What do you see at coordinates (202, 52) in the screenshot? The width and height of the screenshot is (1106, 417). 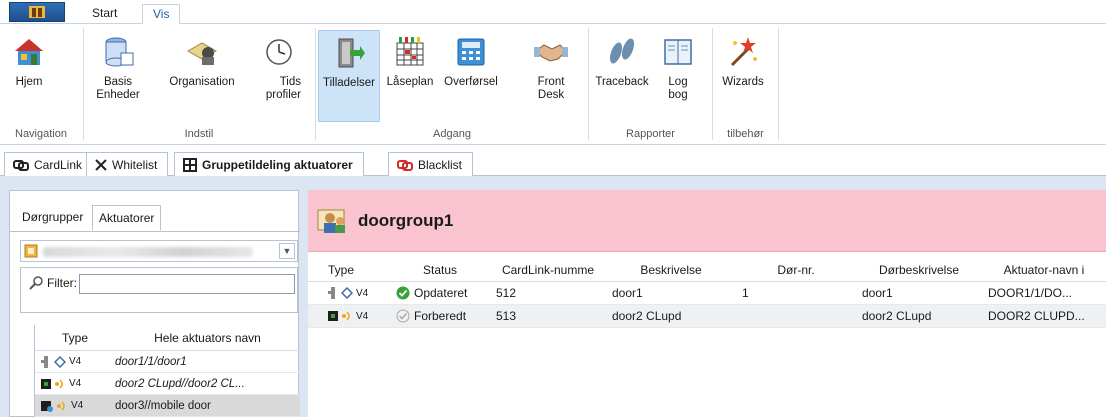 I see `organisation-icon` at bounding box center [202, 52].